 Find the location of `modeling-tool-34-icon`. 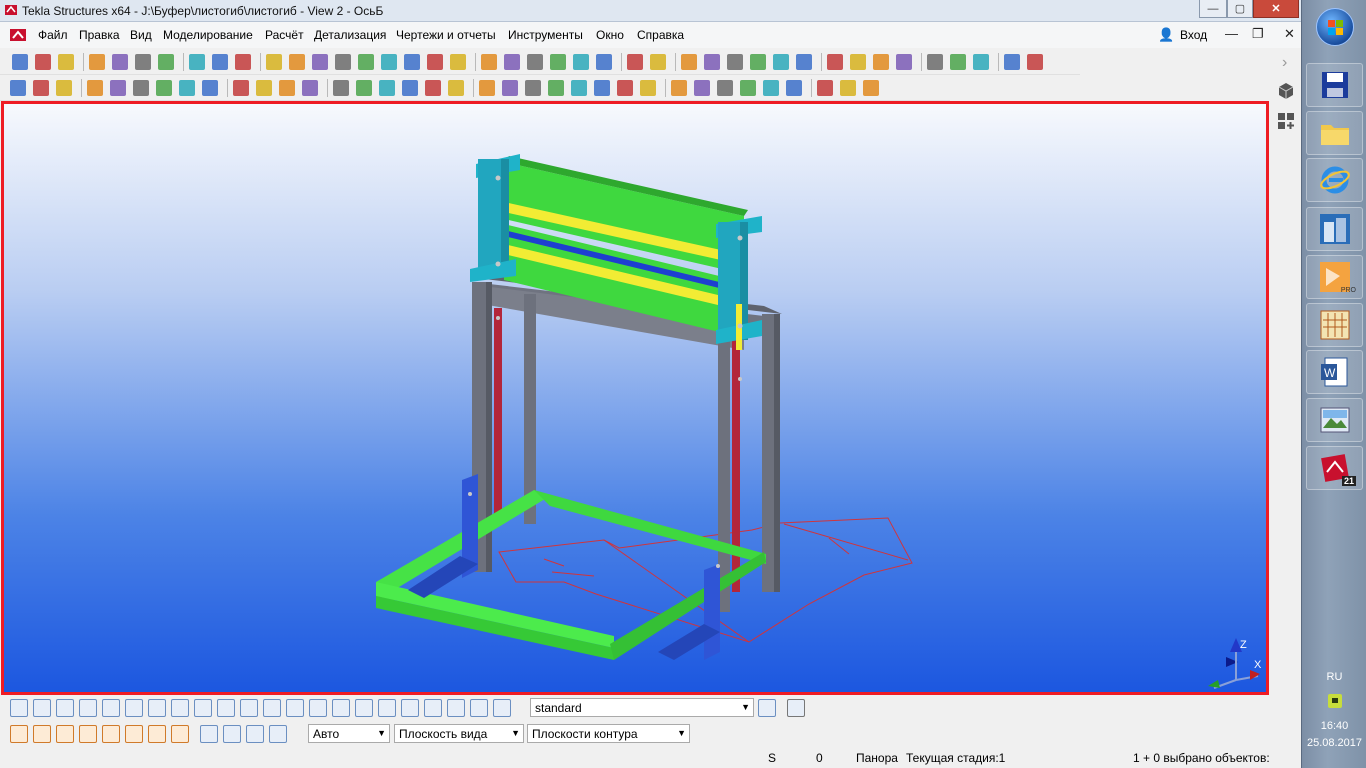

modeling-tool-34-icon is located at coordinates (825, 88).